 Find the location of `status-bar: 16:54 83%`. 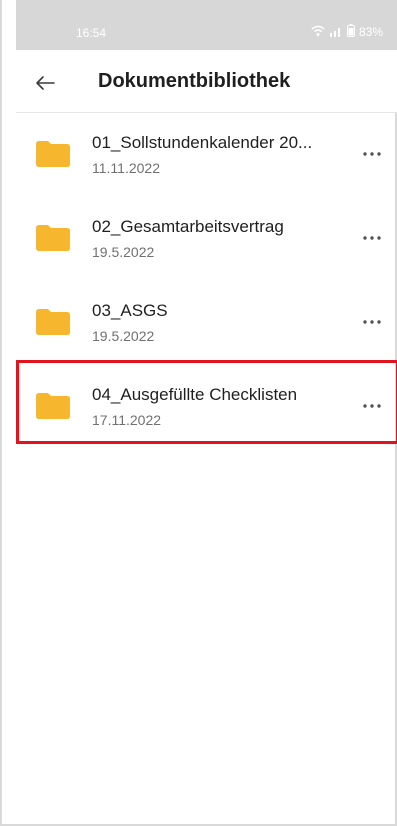

status-bar: 16:54 83% is located at coordinates (206, 25).